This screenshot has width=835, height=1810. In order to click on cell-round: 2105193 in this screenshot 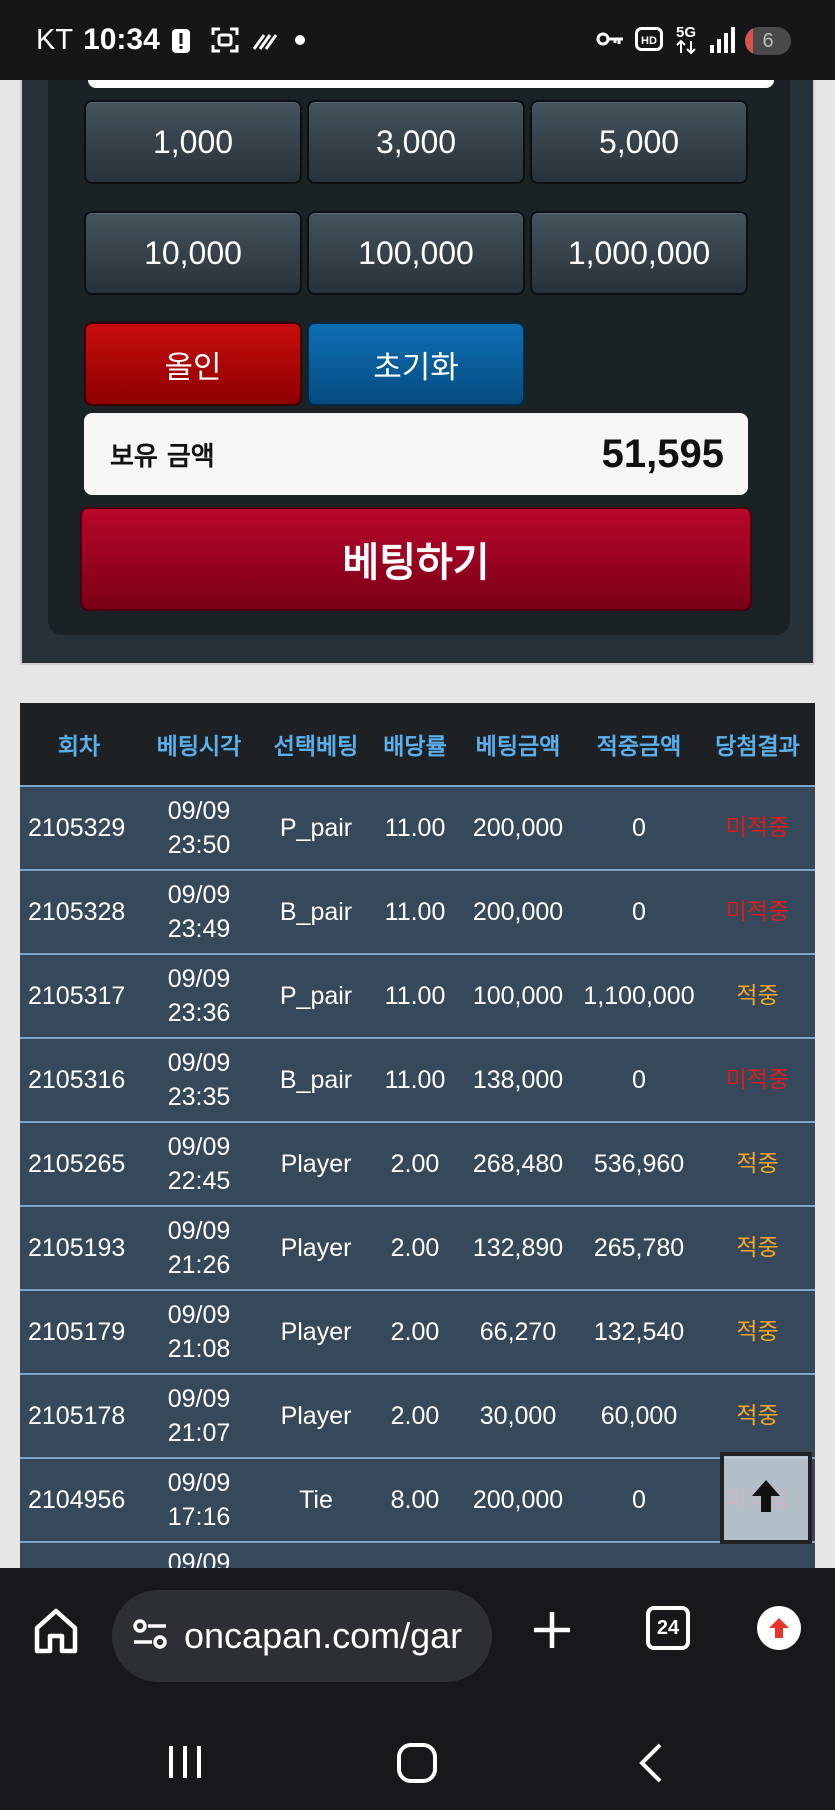, I will do `click(77, 1248)`.